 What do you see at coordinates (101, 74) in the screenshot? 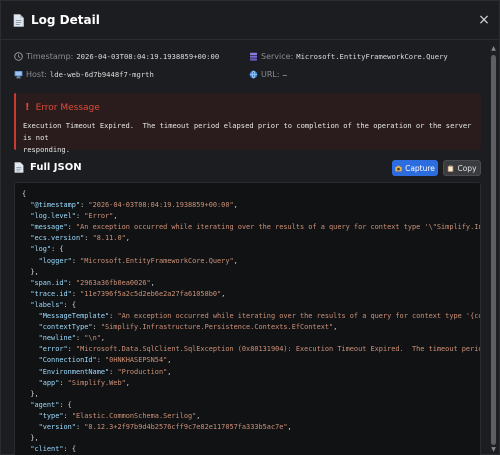
I see `host-value: lde-web-6d7b9448f7-mgrth` at bounding box center [101, 74].